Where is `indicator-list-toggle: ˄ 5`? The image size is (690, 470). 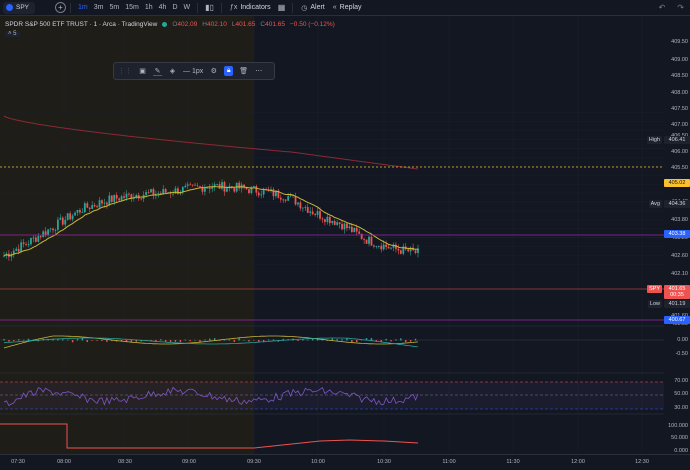
indicator-list-toggle: ˄ 5 is located at coordinates (12, 34).